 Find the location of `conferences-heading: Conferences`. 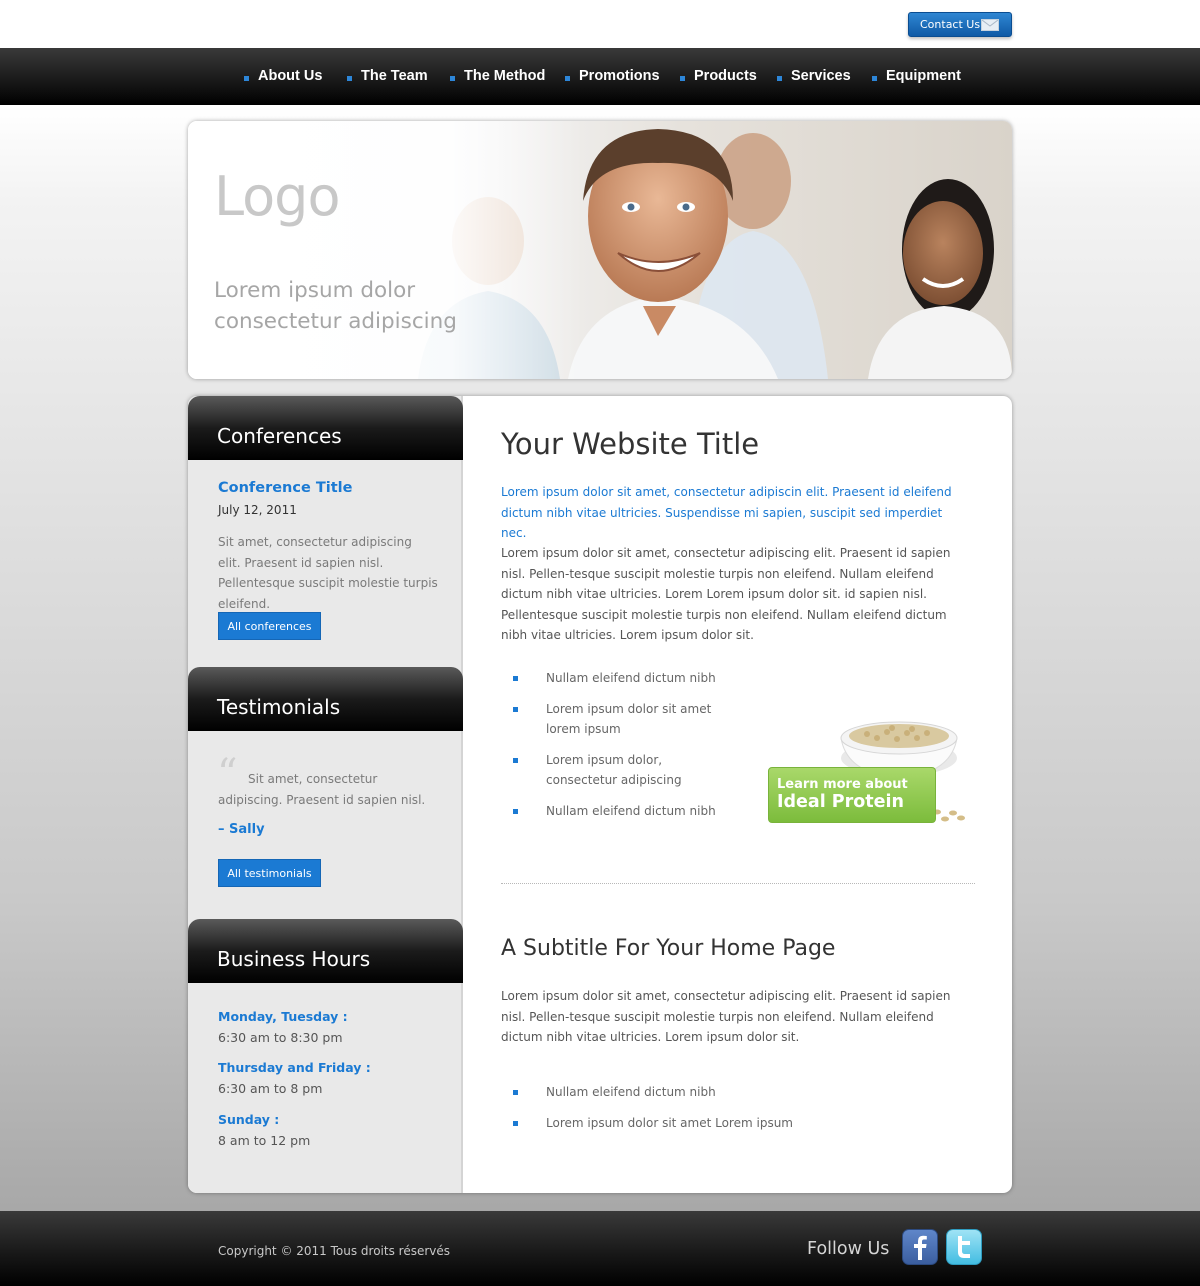

conferences-heading: Conferences is located at coordinates (325, 428).